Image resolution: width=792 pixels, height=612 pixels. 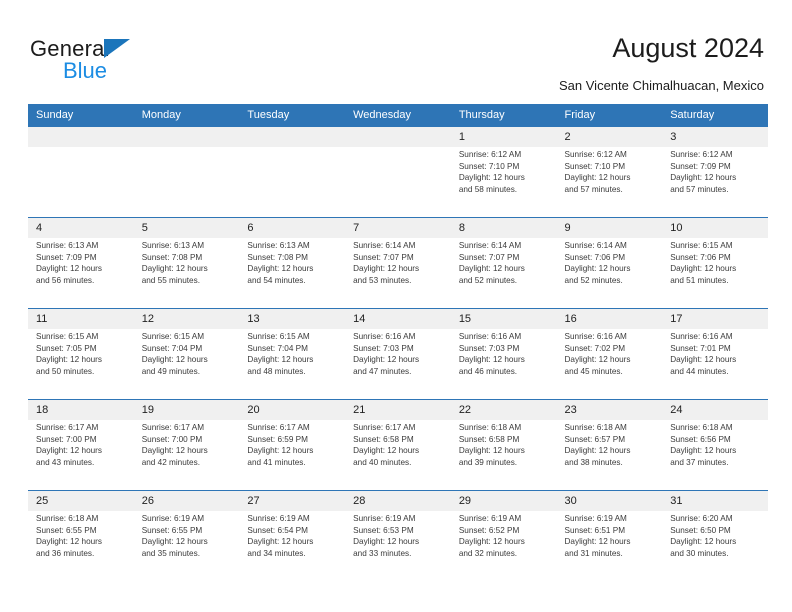 What do you see at coordinates (609, 115) in the screenshot?
I see `weekday-header-friday: Friday` at bounding box center [609, 115].